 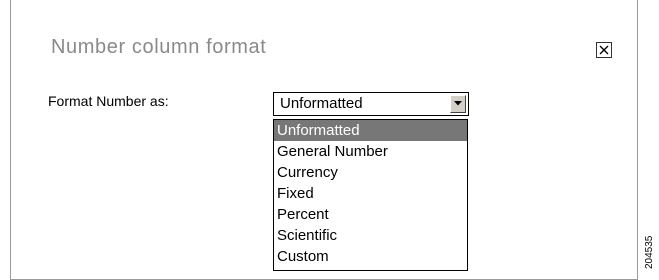 I want to click on option-fixed: Fixed, so click(x=370, y=193).